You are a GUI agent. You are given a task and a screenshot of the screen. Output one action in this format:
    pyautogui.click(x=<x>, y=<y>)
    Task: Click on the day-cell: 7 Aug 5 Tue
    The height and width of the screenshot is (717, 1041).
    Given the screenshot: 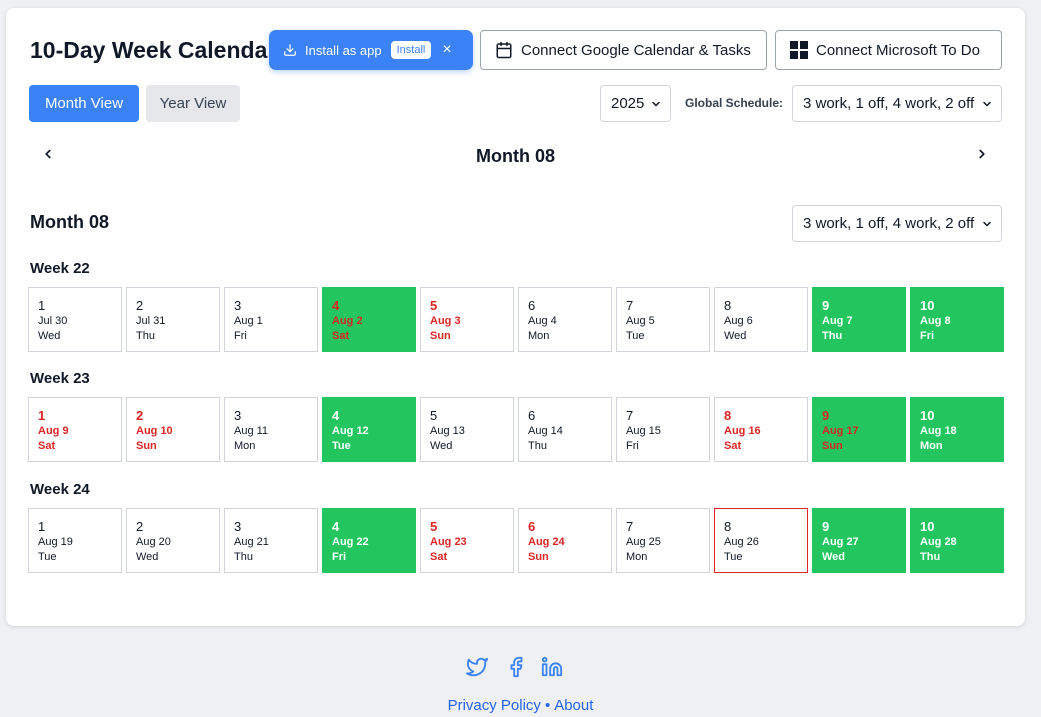 What is the action you would take?
    pyautogui.click(x=663, y=319)
    